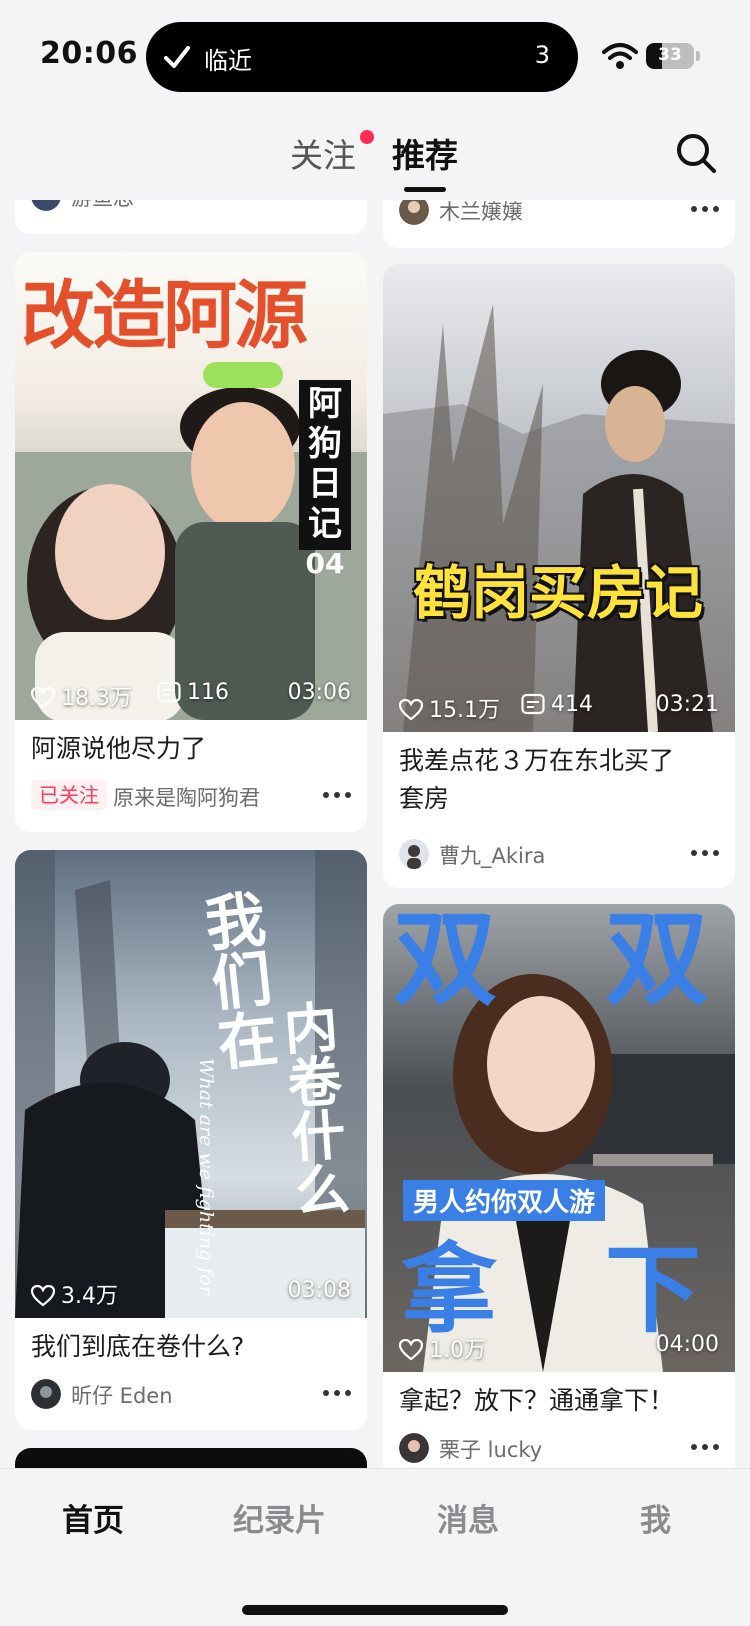  I want to click on battery-level: 33, so click(670, 55).